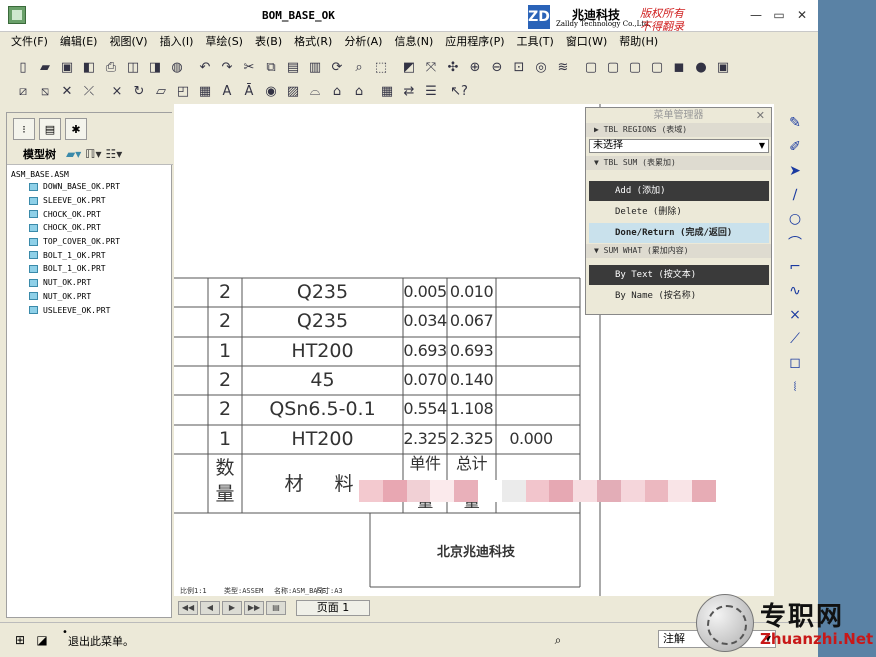 This screenshot has height=657, width=876. What do you see at coordinates (558, 640) in the screenshot?
I see `find-binoculars-icon: ⌕` at bounding box center [558, 640].